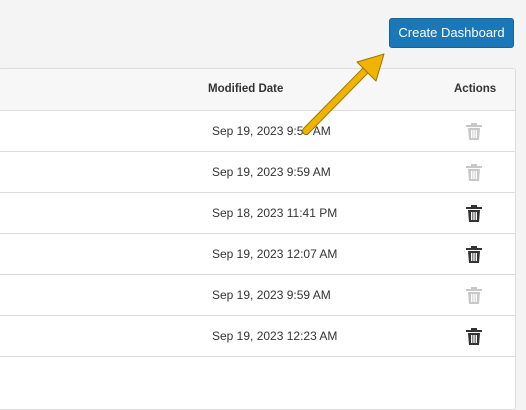  I want to click on table-row: Sep 19, 2023 12:07 AM, so click(257, 254).